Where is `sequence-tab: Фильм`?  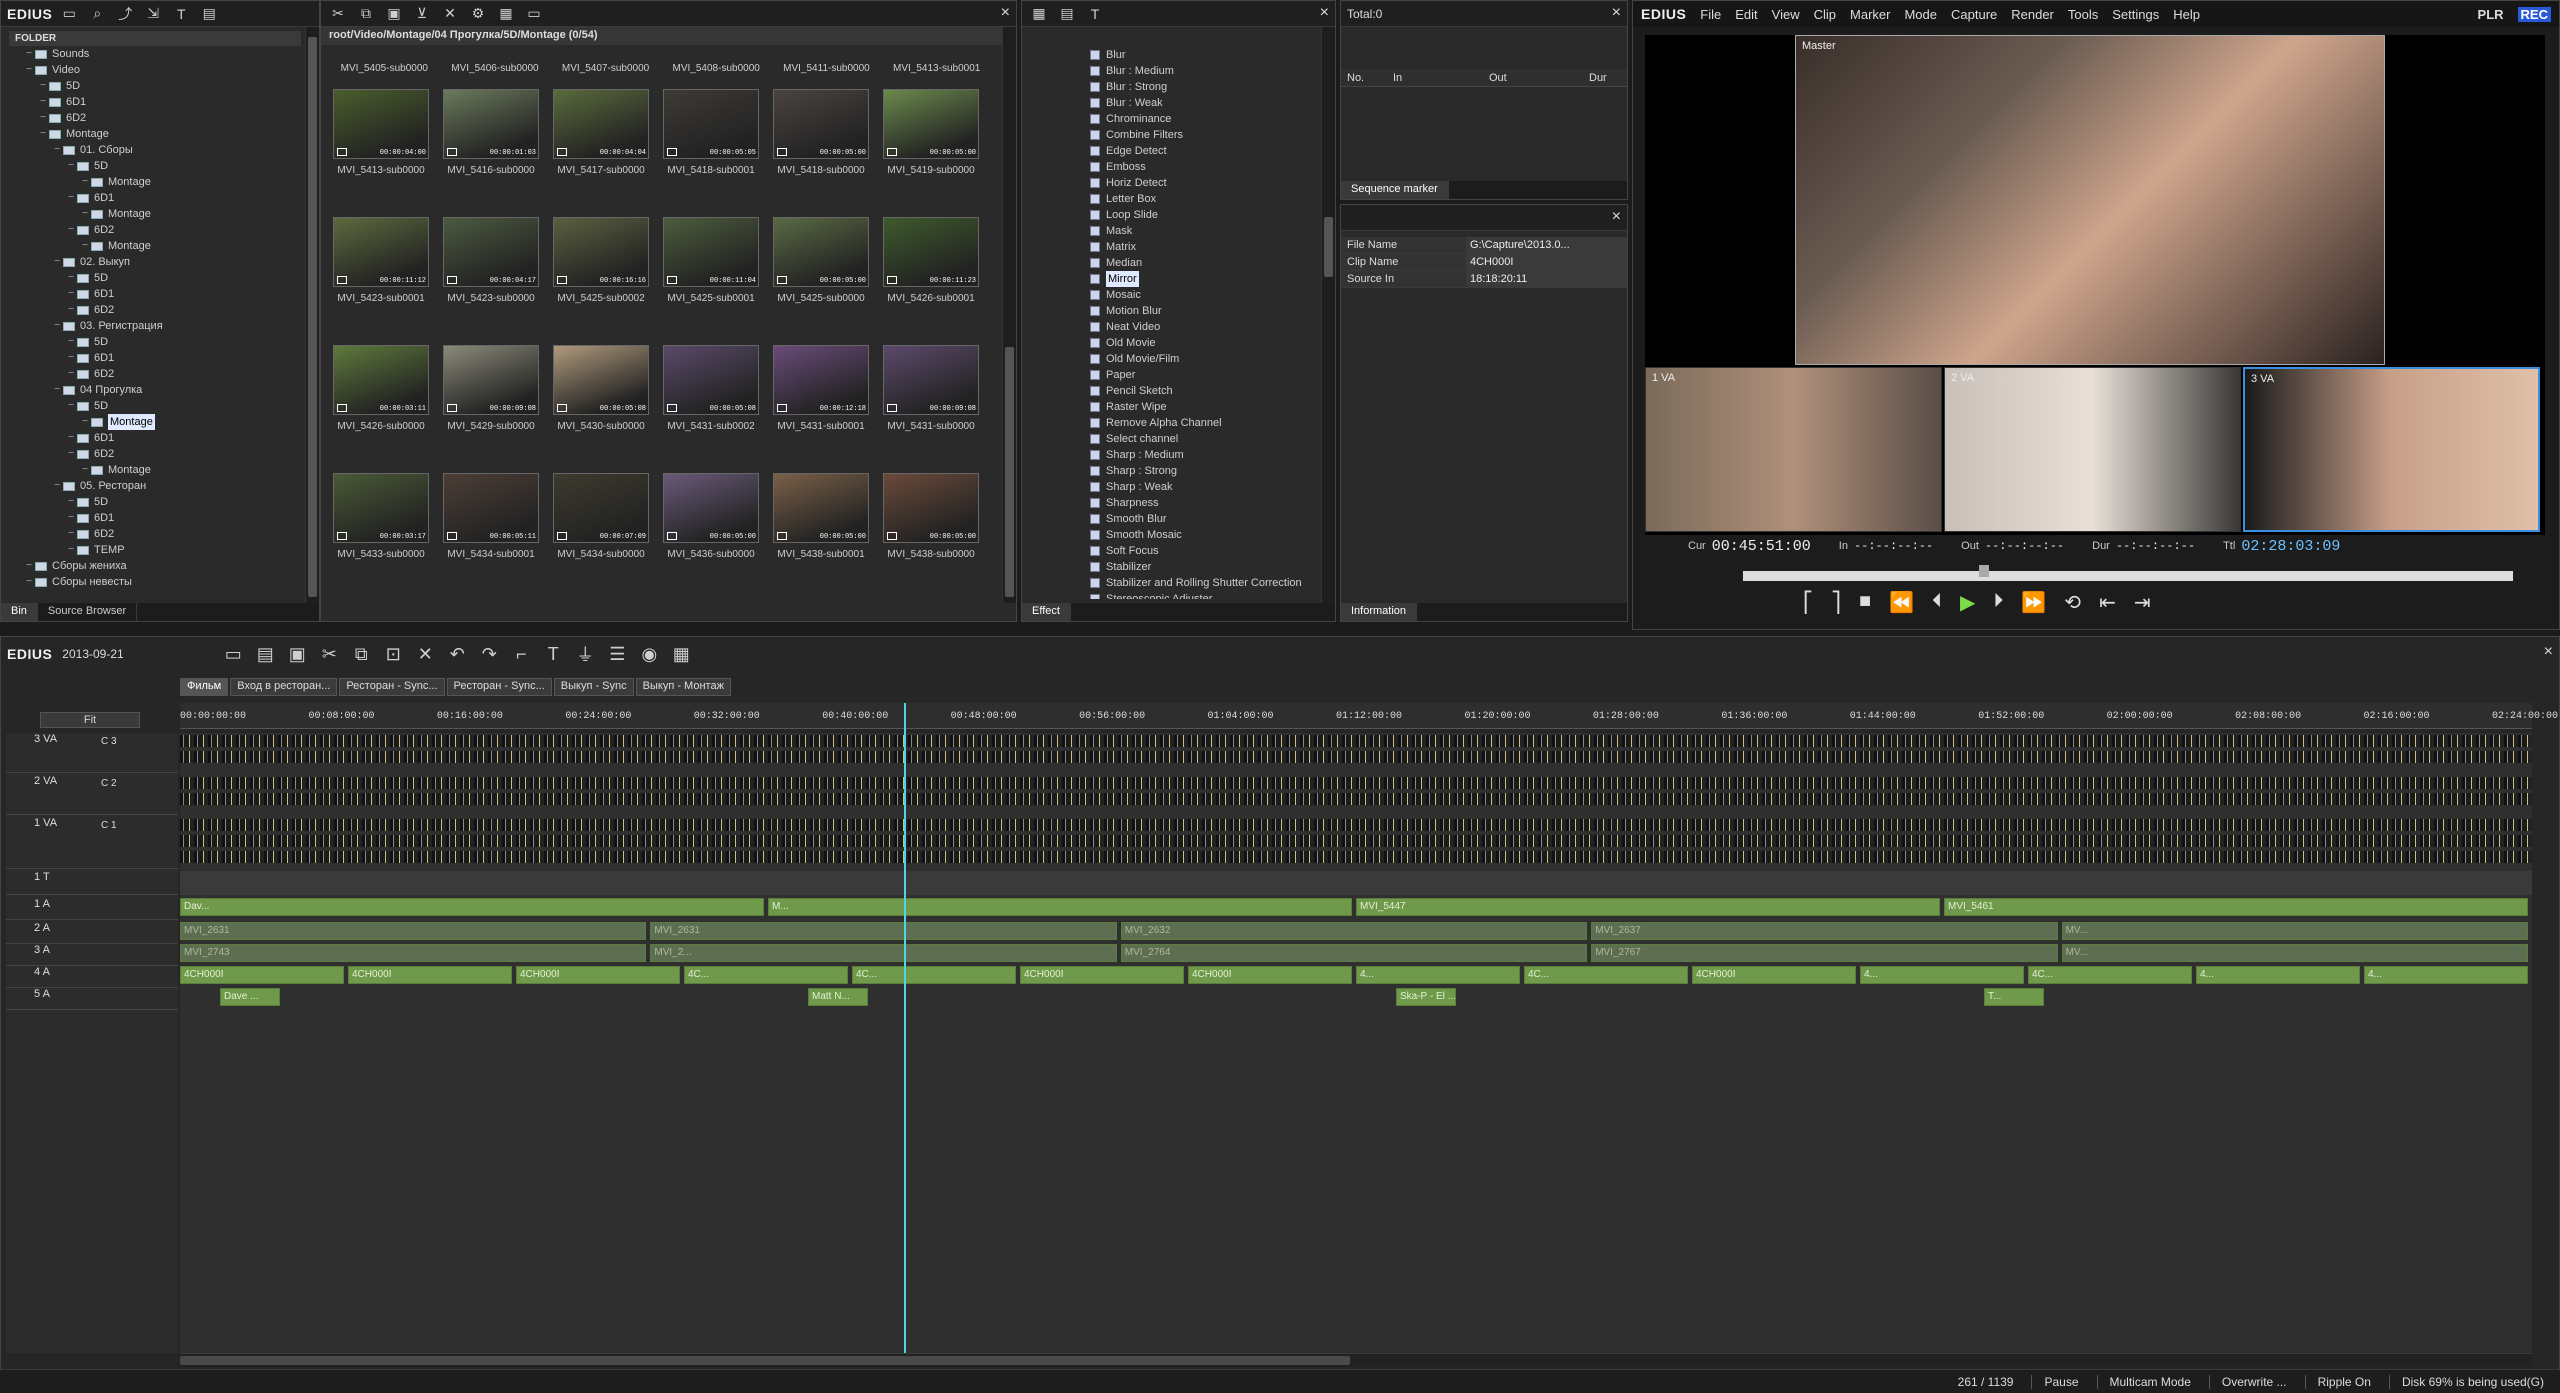
sequence-tab: Фильм is located at coordinates (204, 687).